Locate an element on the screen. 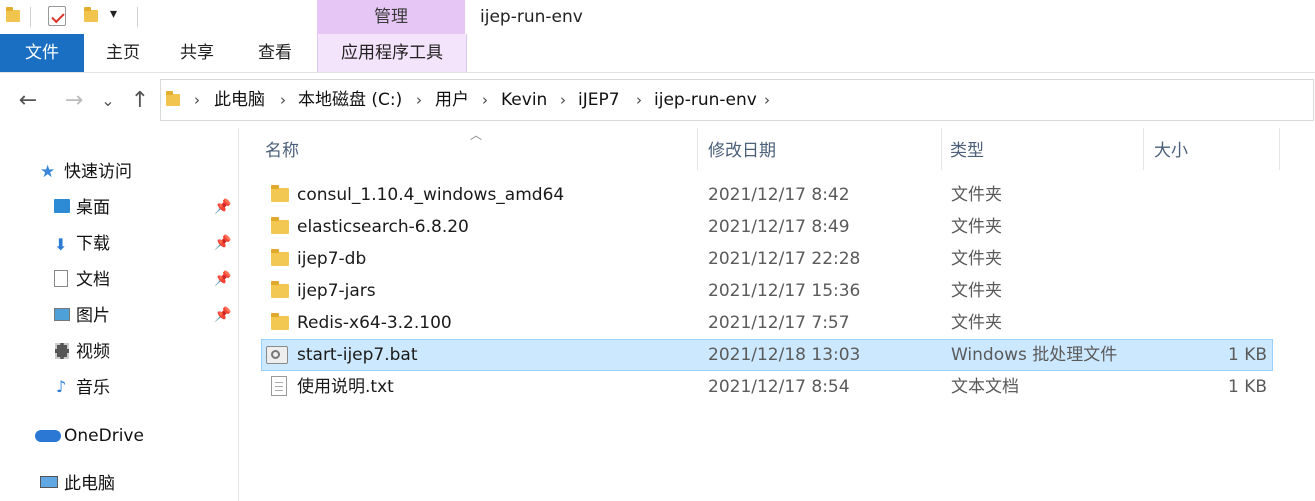  up-button: ↑ is located at coordinates (140, 101).